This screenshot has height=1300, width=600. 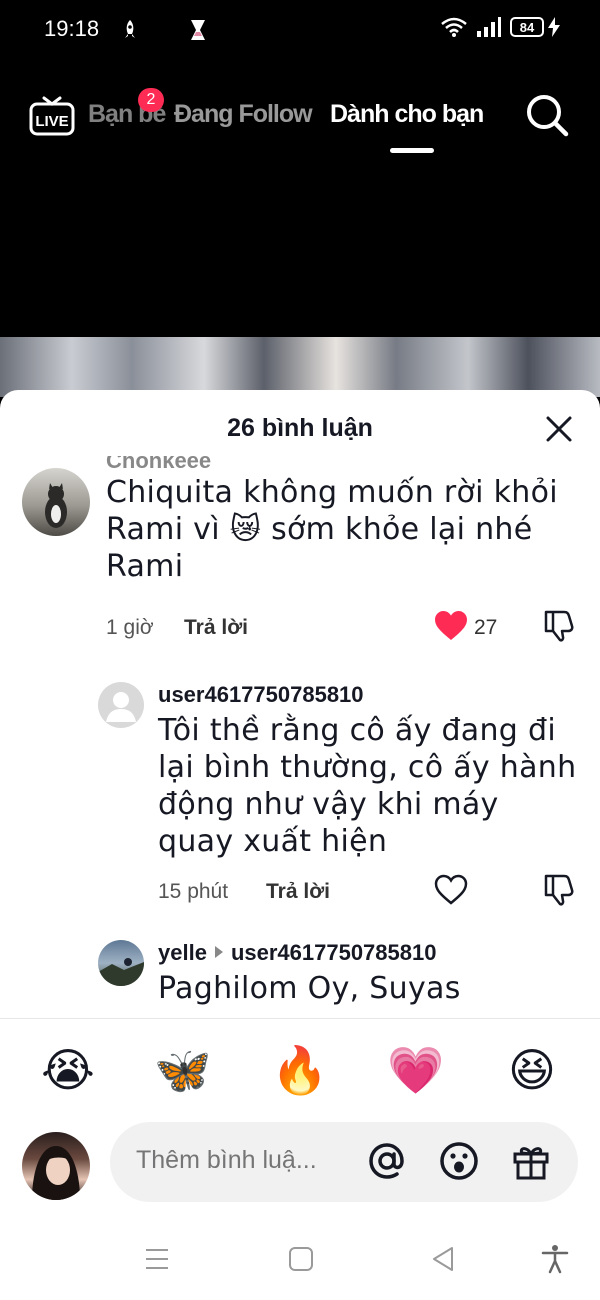 I want to click on battery-level: 84, so click(x=527, y=27).